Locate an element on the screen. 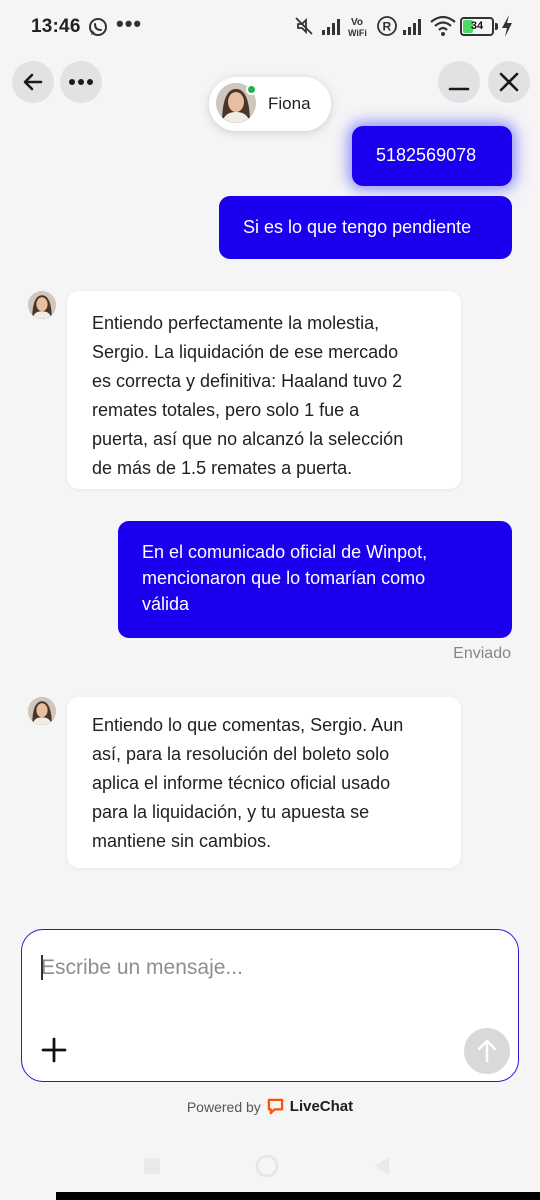 The height and width of the screenshot is (1200, 540). more-notifications-icon: ••• is located at coordinates (129, 23).